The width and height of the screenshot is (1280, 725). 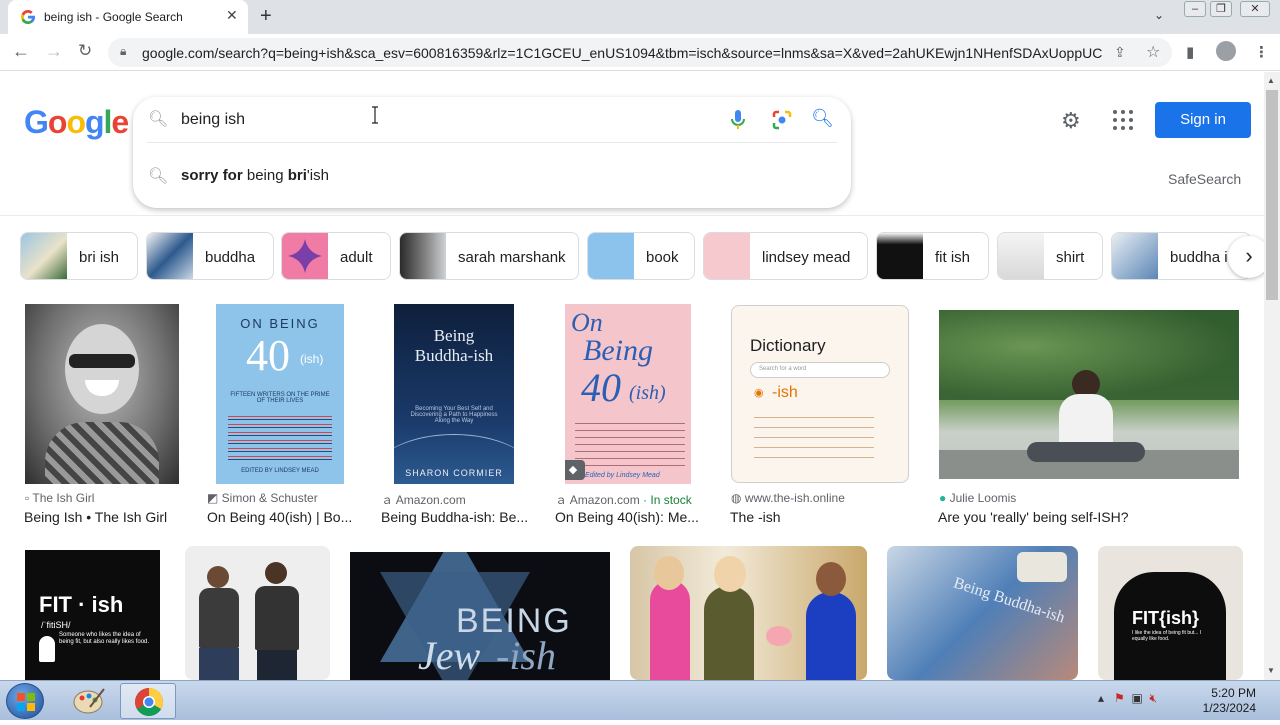 I want to click on safesearch-link: SafeSearch, so click(x=1204, y=179).